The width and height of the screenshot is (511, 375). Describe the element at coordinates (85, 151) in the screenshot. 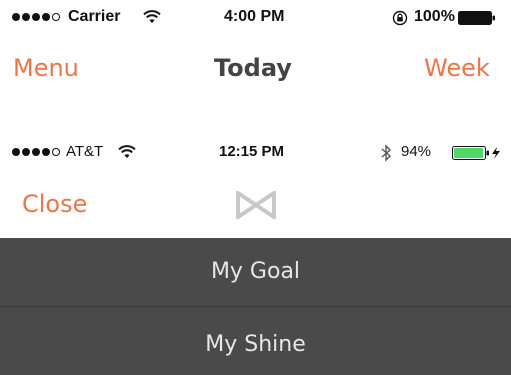

I see `carrier-label: AT&T` at that location.